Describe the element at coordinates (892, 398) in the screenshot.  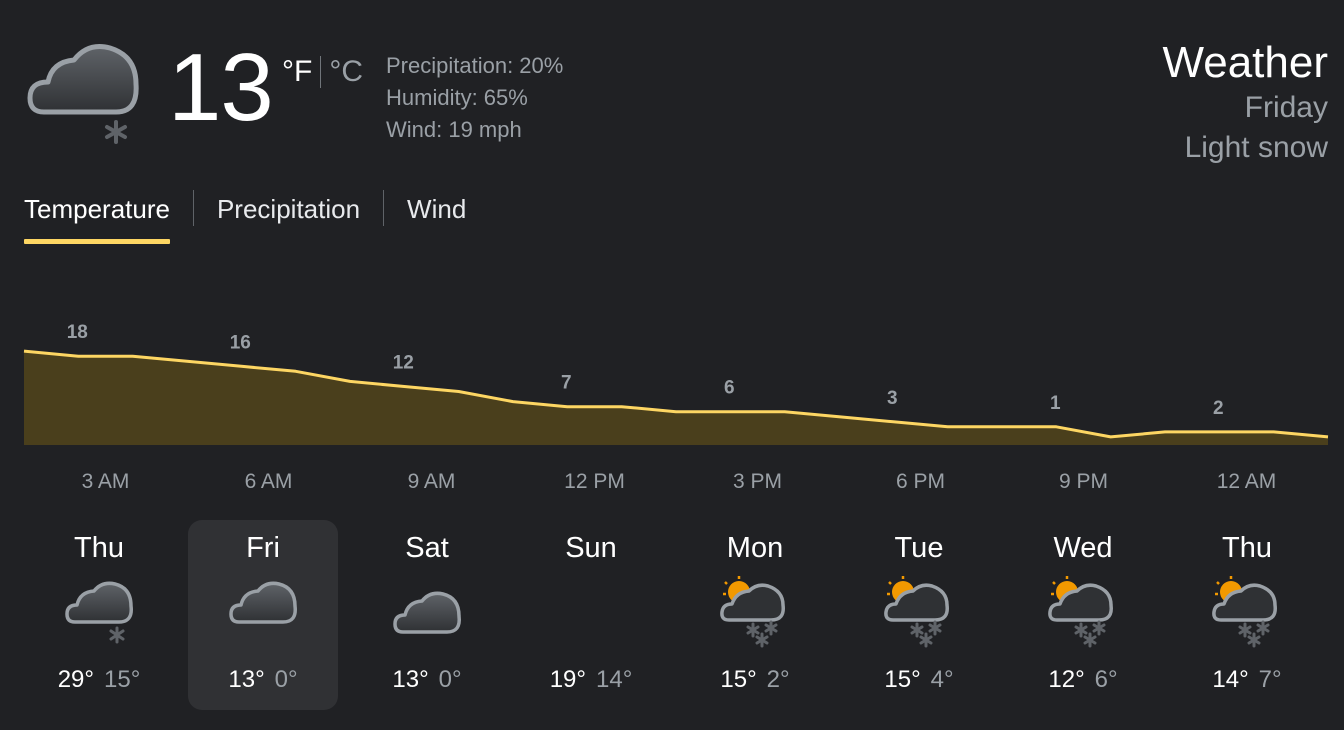
I see `temperature-data-label: 3` at that location.